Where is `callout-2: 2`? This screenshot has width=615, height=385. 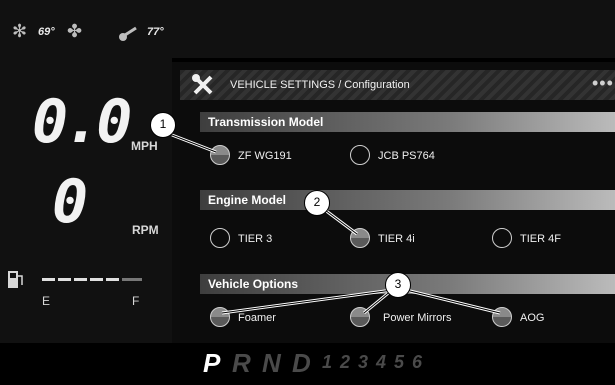
callout-2: 2 is located at coordinates (317, 203).